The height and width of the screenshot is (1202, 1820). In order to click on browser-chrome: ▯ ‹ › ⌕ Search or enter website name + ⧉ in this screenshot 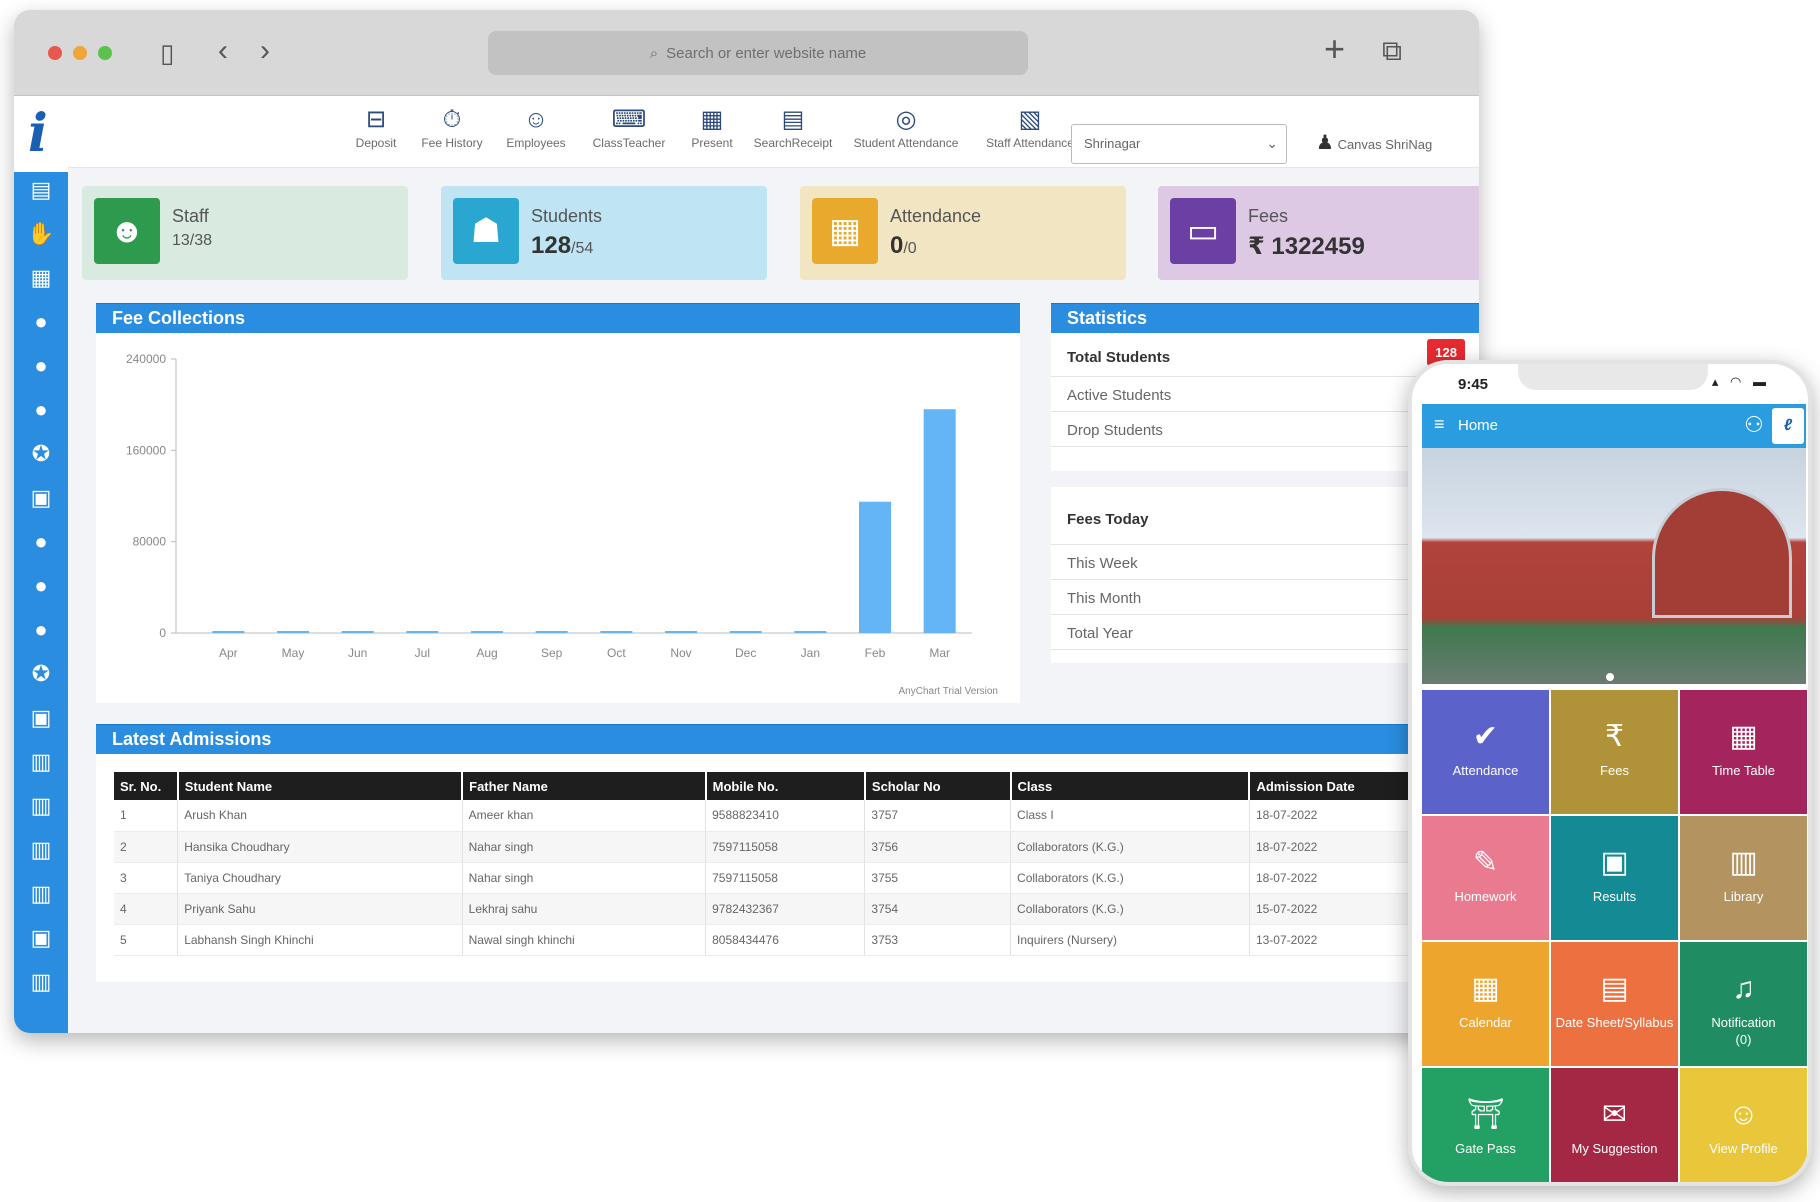, I will do `click(746, 53)`.